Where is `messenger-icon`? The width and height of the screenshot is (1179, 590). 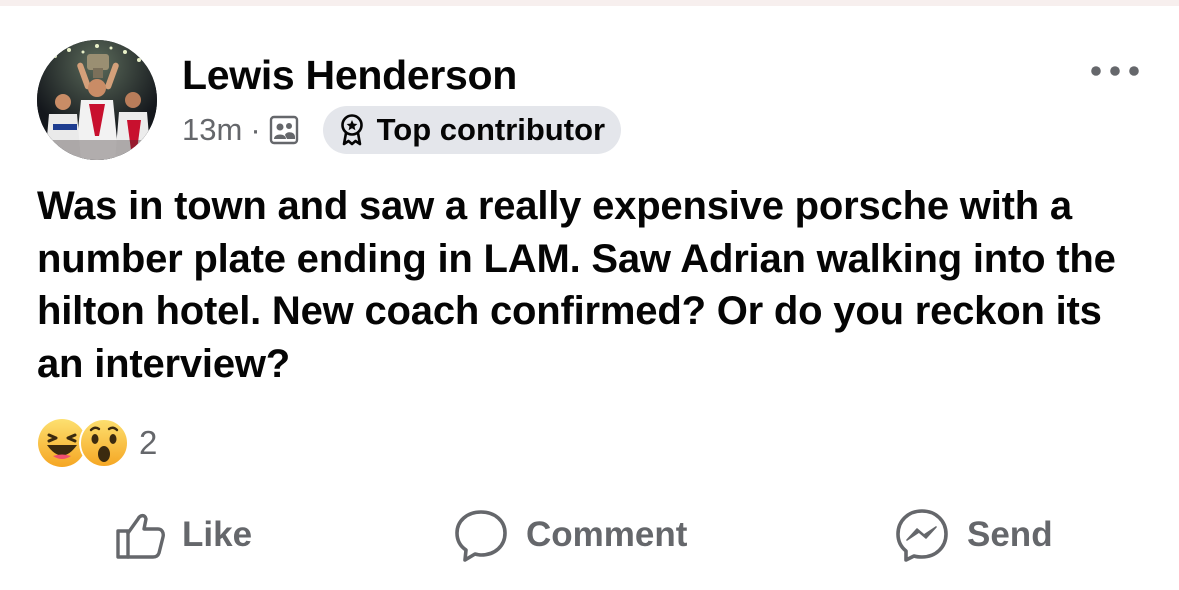 messenger-icon is located at coordinates (922, 535).